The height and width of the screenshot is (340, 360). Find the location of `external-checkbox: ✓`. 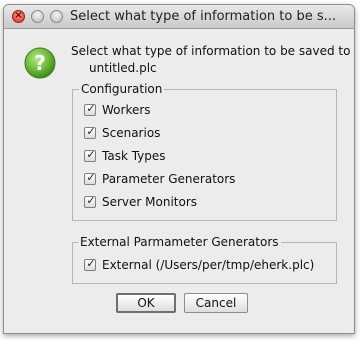

external-checkbox: ✓ is located at coordinates (90, 264).